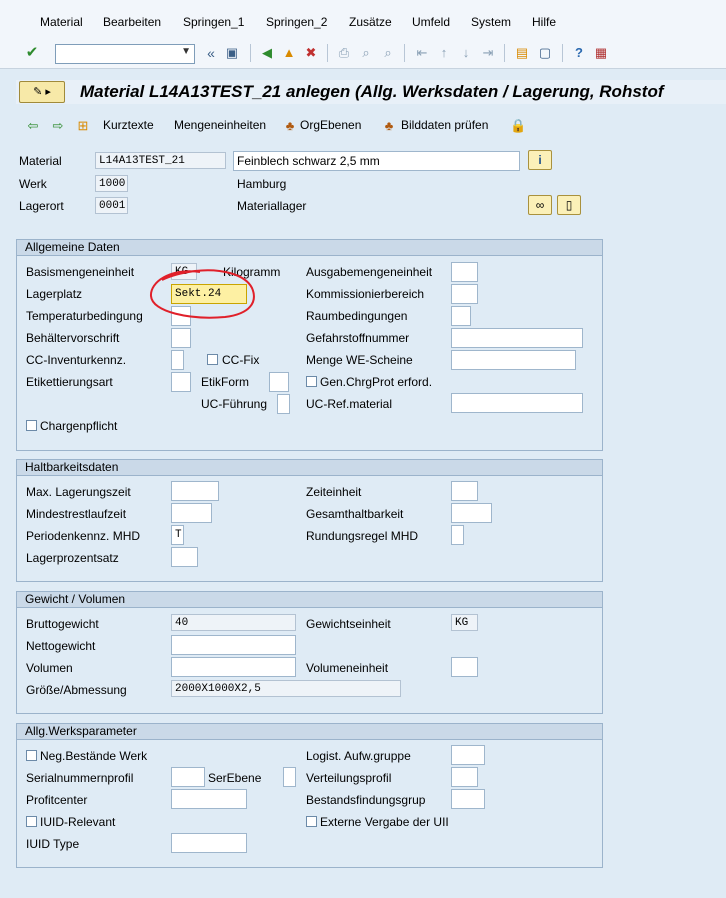 This screenshot has height=898, width=726. Describe the element at coordinates (181, 338) in the screenshot. I see `behaeltervorschrift-field` at that location.